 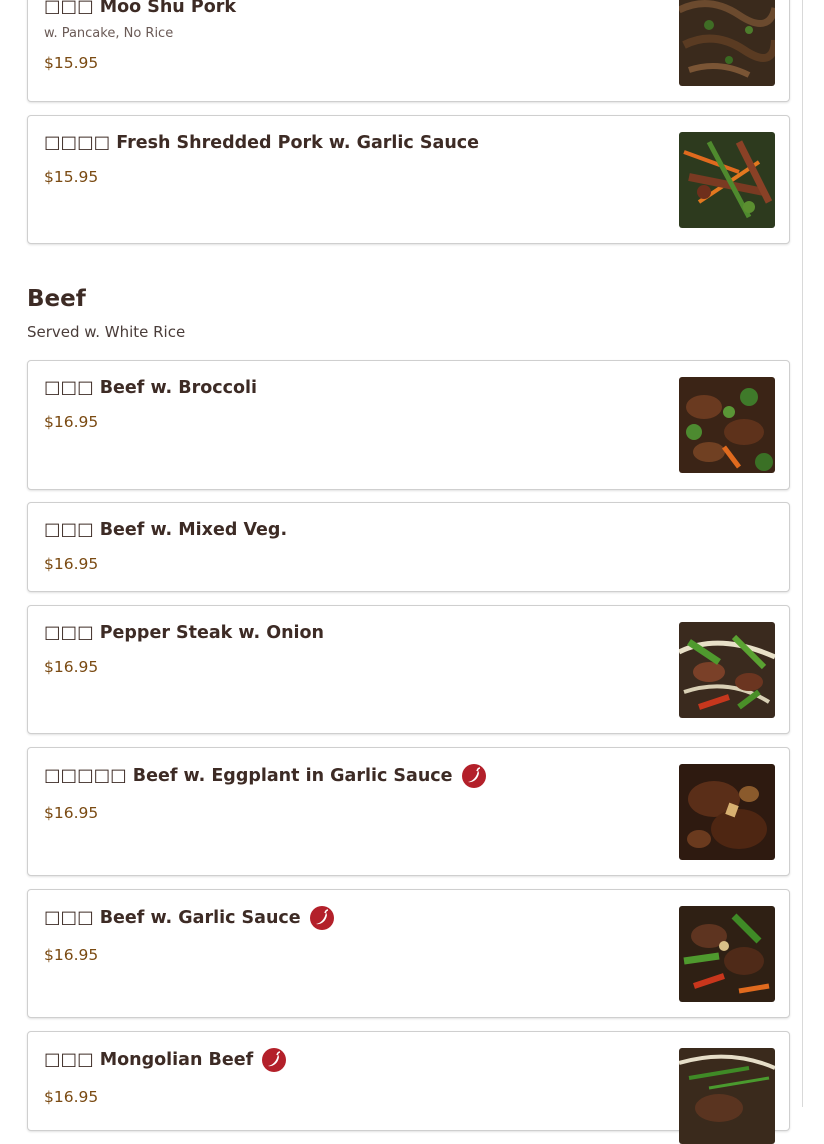 I want to click on menu-item-name: □□□□□ Beef w. Eggplant in Garlic Sauce, so click(x=265, y=776).